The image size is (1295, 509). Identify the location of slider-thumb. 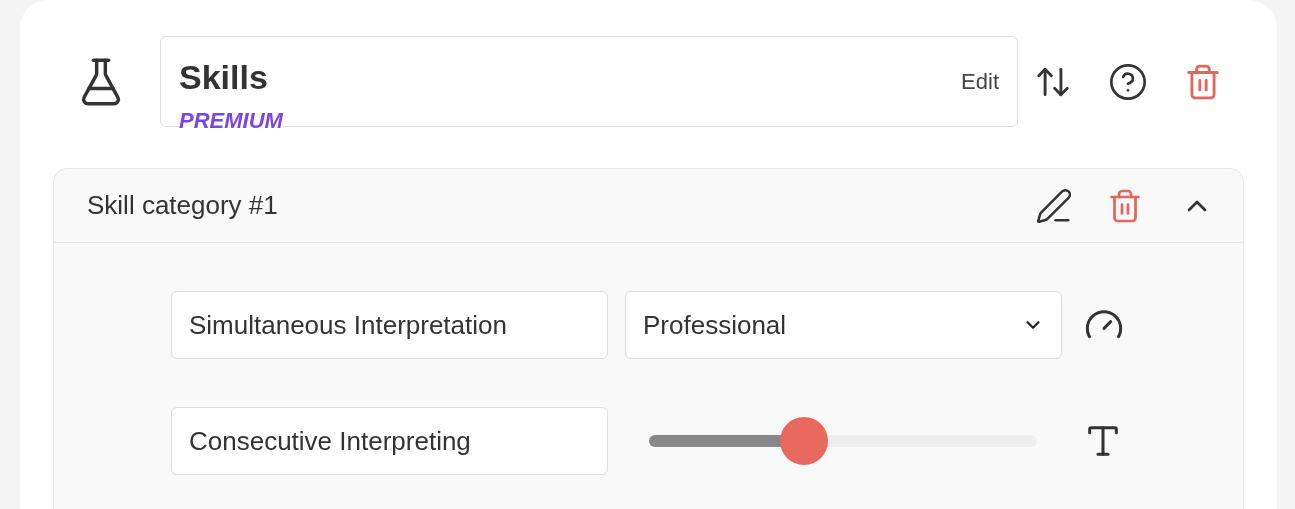
(804, 441).